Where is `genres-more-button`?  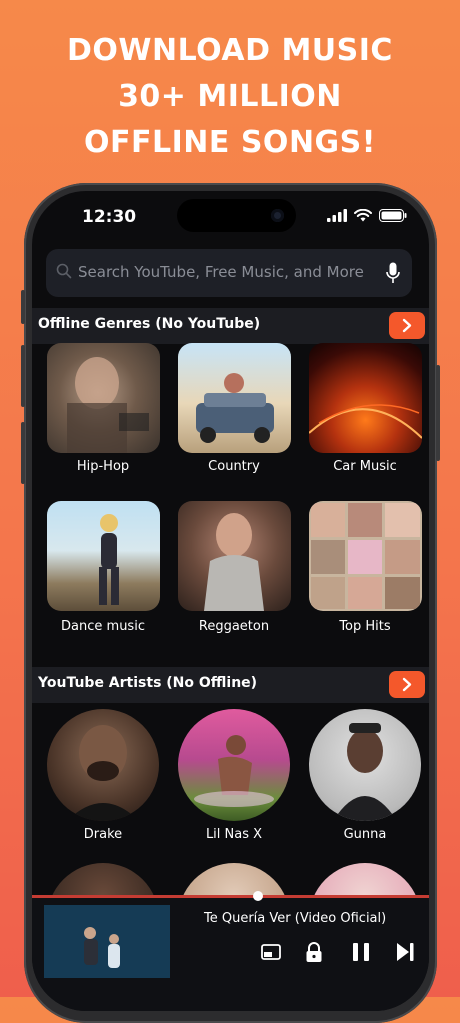
genres-more-button is located at coordinates (407, 325).